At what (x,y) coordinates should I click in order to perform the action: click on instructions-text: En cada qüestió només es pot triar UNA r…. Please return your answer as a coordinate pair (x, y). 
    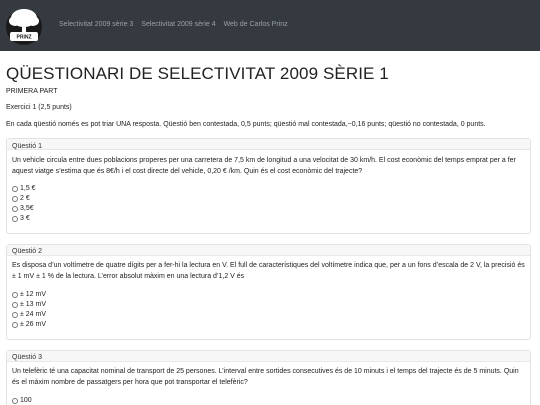
    Looking at the image, I should click on (246, 124).